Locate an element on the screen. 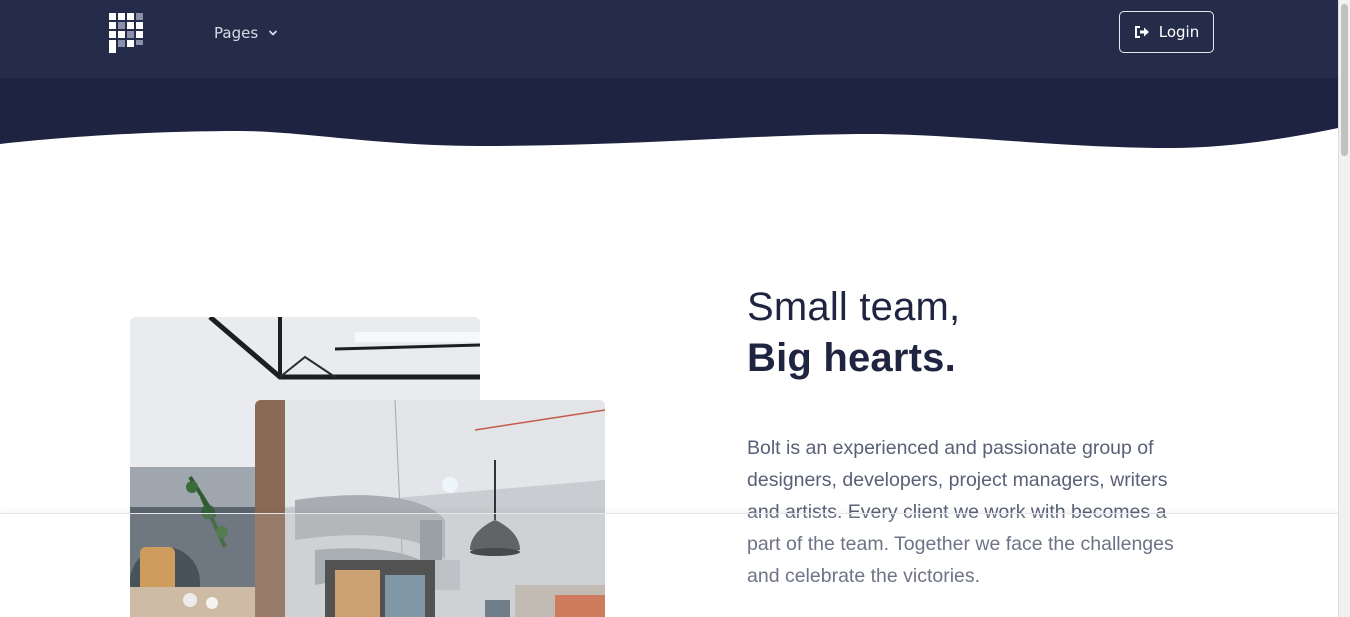 This screenshot has height=617, width=1350. vertical-scrollbar is located at coordinates (1344, 308).